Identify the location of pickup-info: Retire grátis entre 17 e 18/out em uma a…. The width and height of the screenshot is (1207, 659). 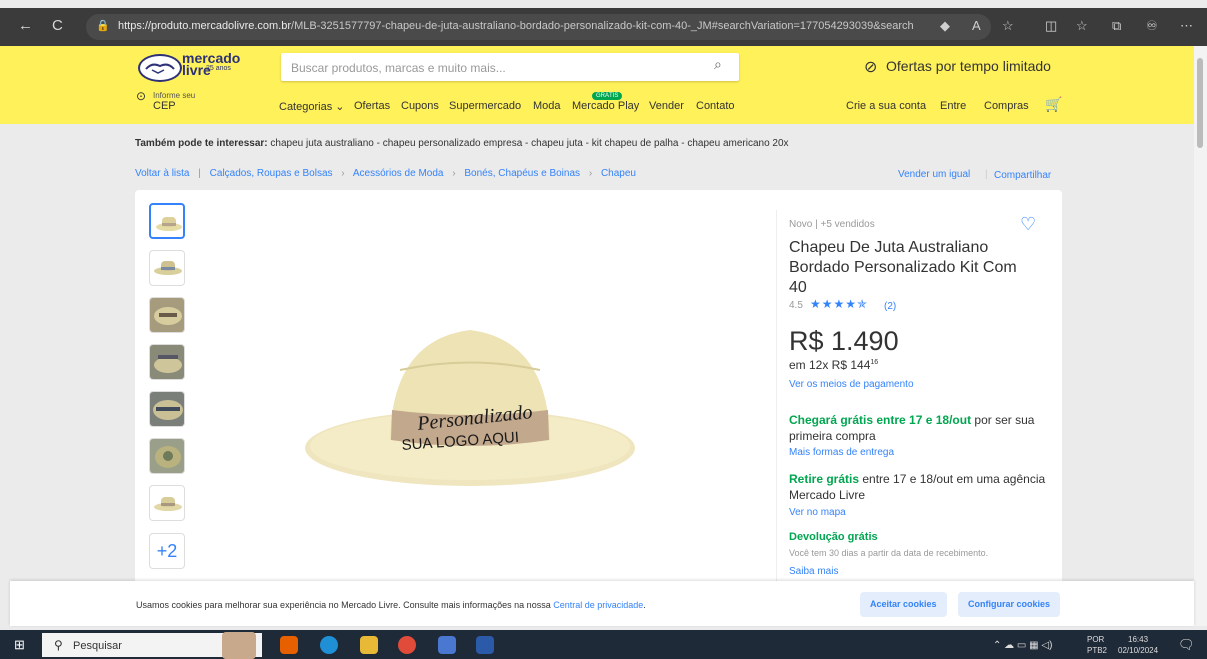
(919, 487).